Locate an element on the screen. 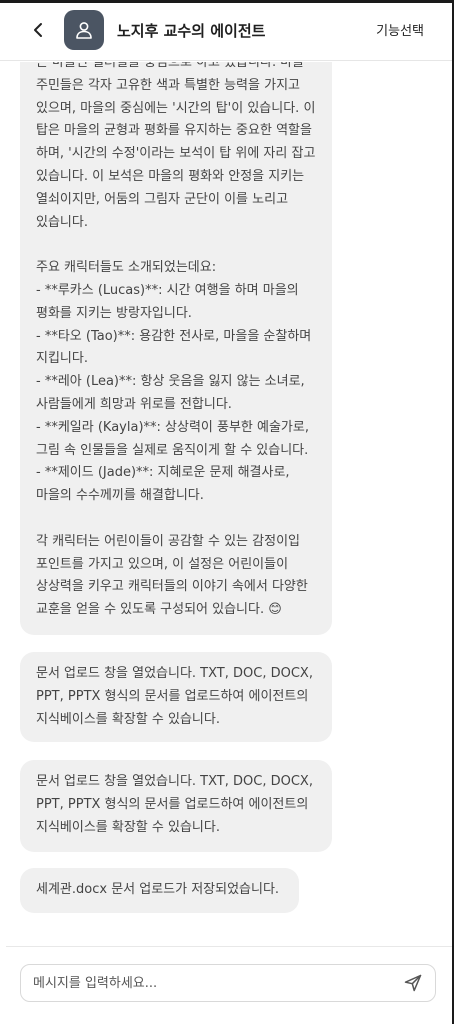  message-input is located at coordinates (208, 983).